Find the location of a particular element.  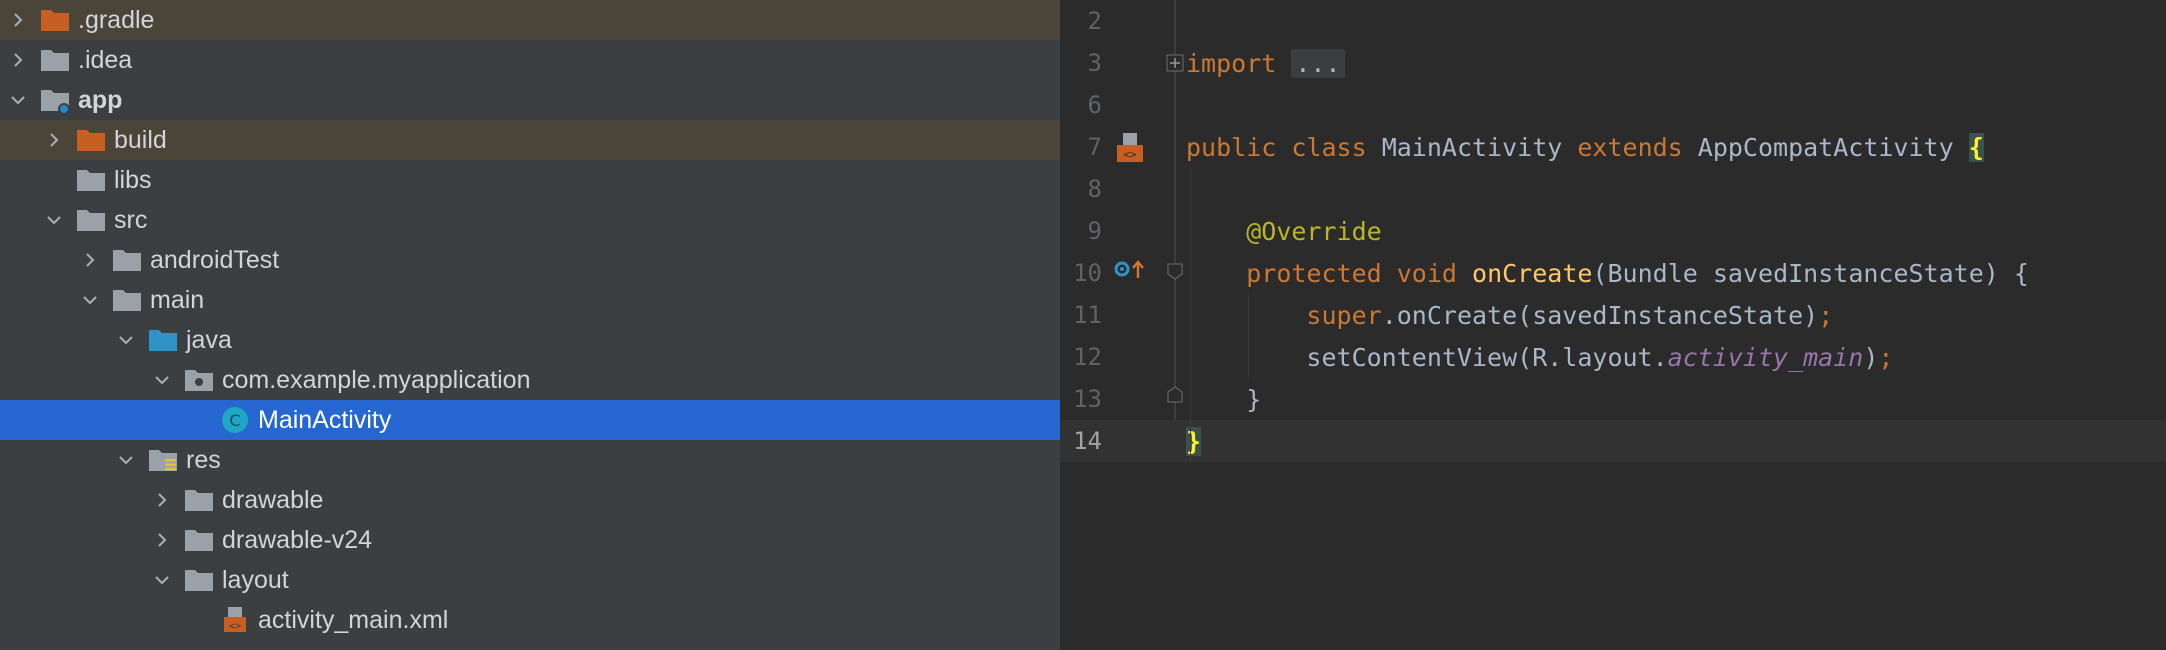

tree-item-label: drawable is located at coordinates (273, 499).